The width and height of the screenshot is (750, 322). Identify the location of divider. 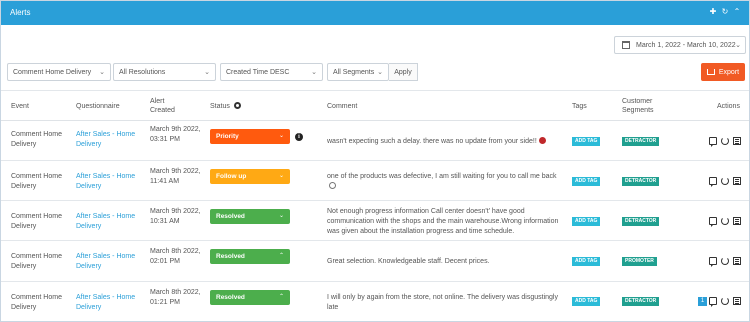
(375, 90).